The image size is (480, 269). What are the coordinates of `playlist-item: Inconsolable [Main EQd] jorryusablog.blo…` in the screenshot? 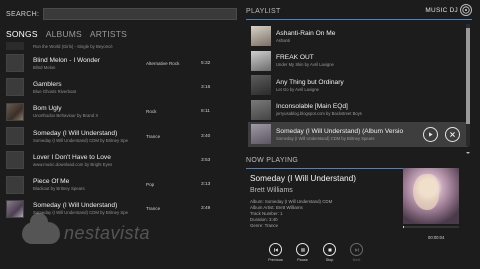 It's located at (358, 110).